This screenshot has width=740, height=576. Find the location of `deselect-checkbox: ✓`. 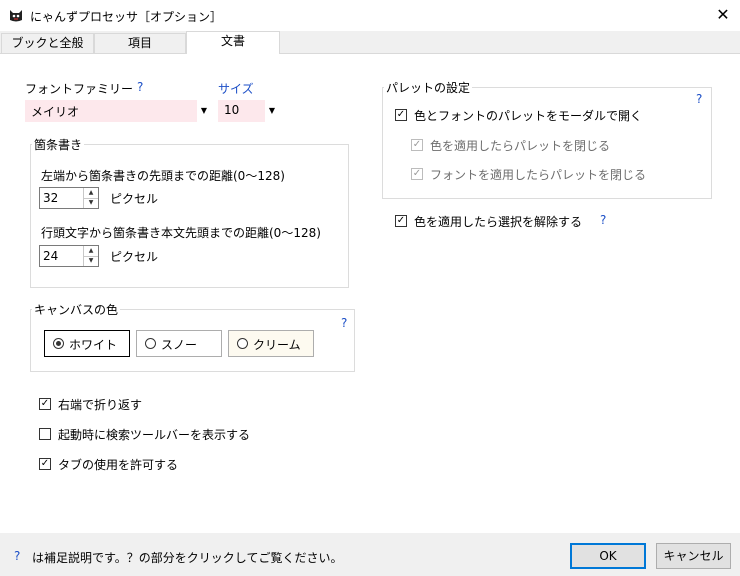

deselect-checkbox: ✓ is located at coordinates (401, 221).